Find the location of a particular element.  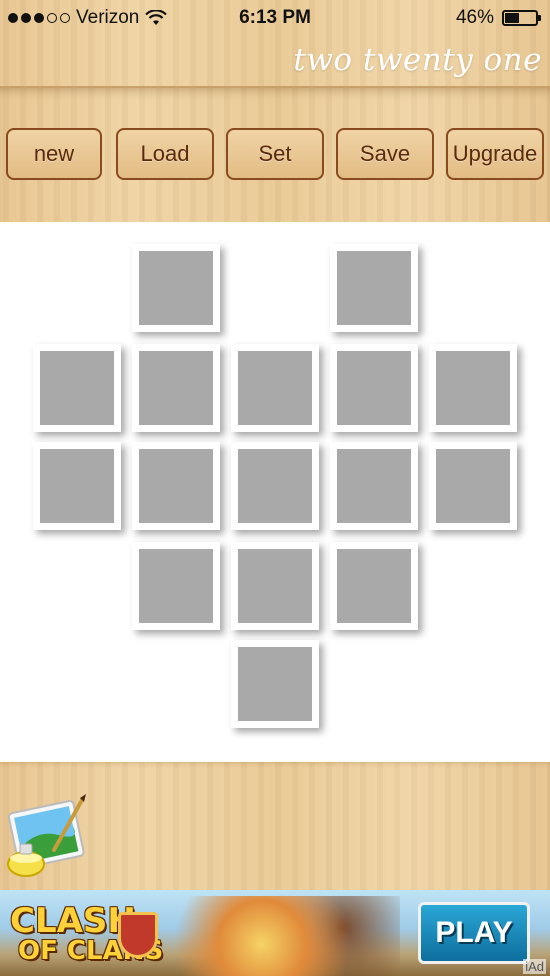

battery-icon is located at coordinates (521, 18).